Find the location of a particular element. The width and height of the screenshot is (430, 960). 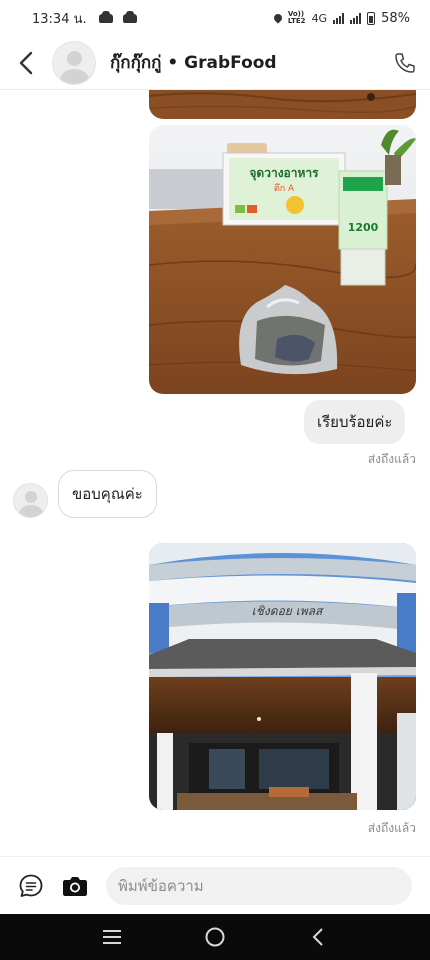

status-time: 13:34 น. is located at coordinates (59, 19).